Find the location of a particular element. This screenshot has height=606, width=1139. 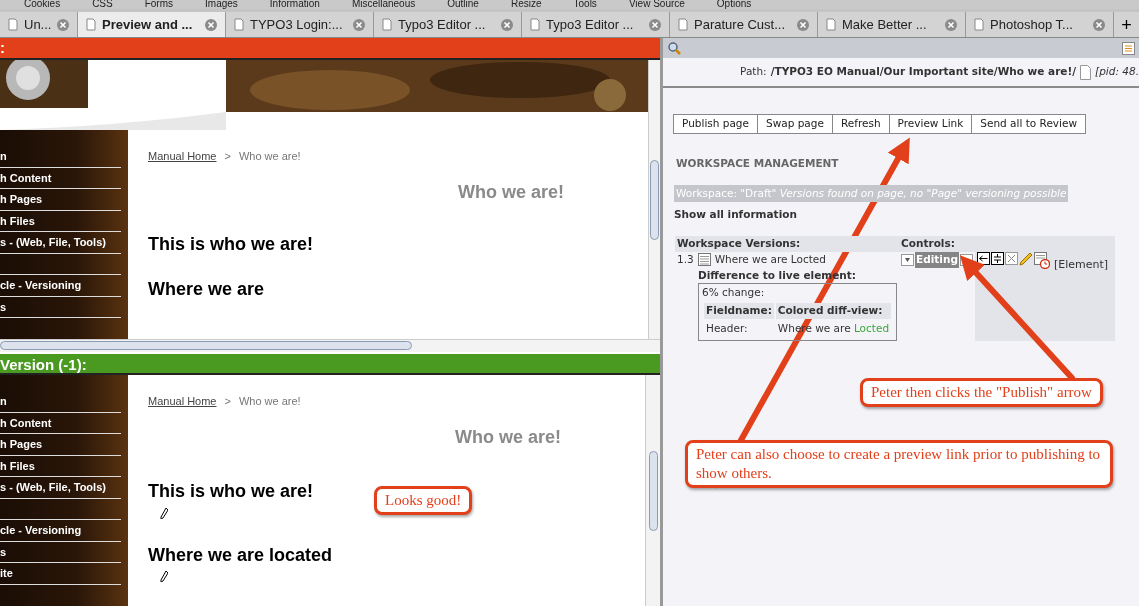

search-icon is located at coordinates (674, 48).